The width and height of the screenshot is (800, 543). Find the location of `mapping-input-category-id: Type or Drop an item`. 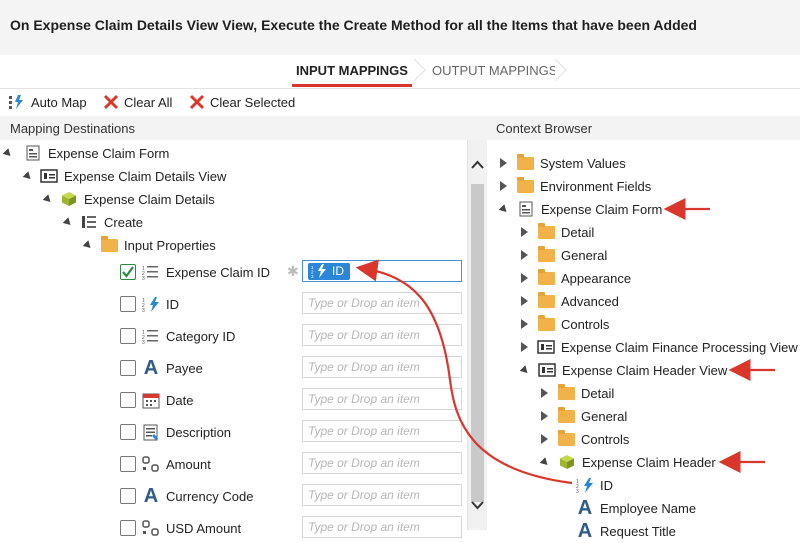

mapping-input-category-id: Type or Drop an item is located at coordinates (382, 335).